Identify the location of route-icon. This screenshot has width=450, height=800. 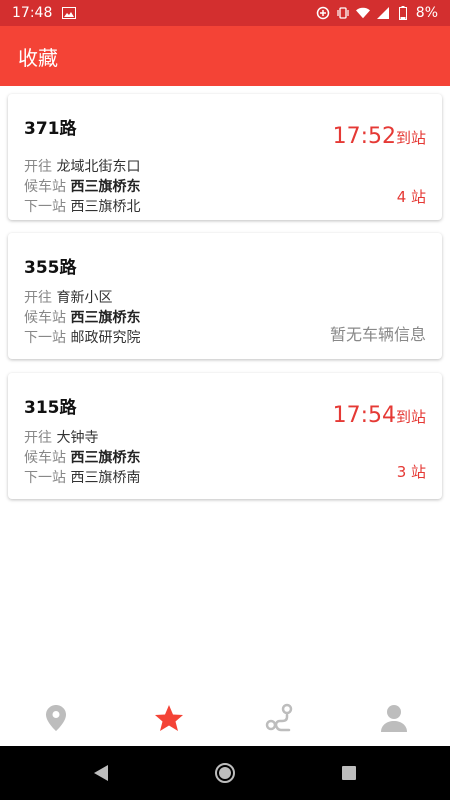
(279, 717).